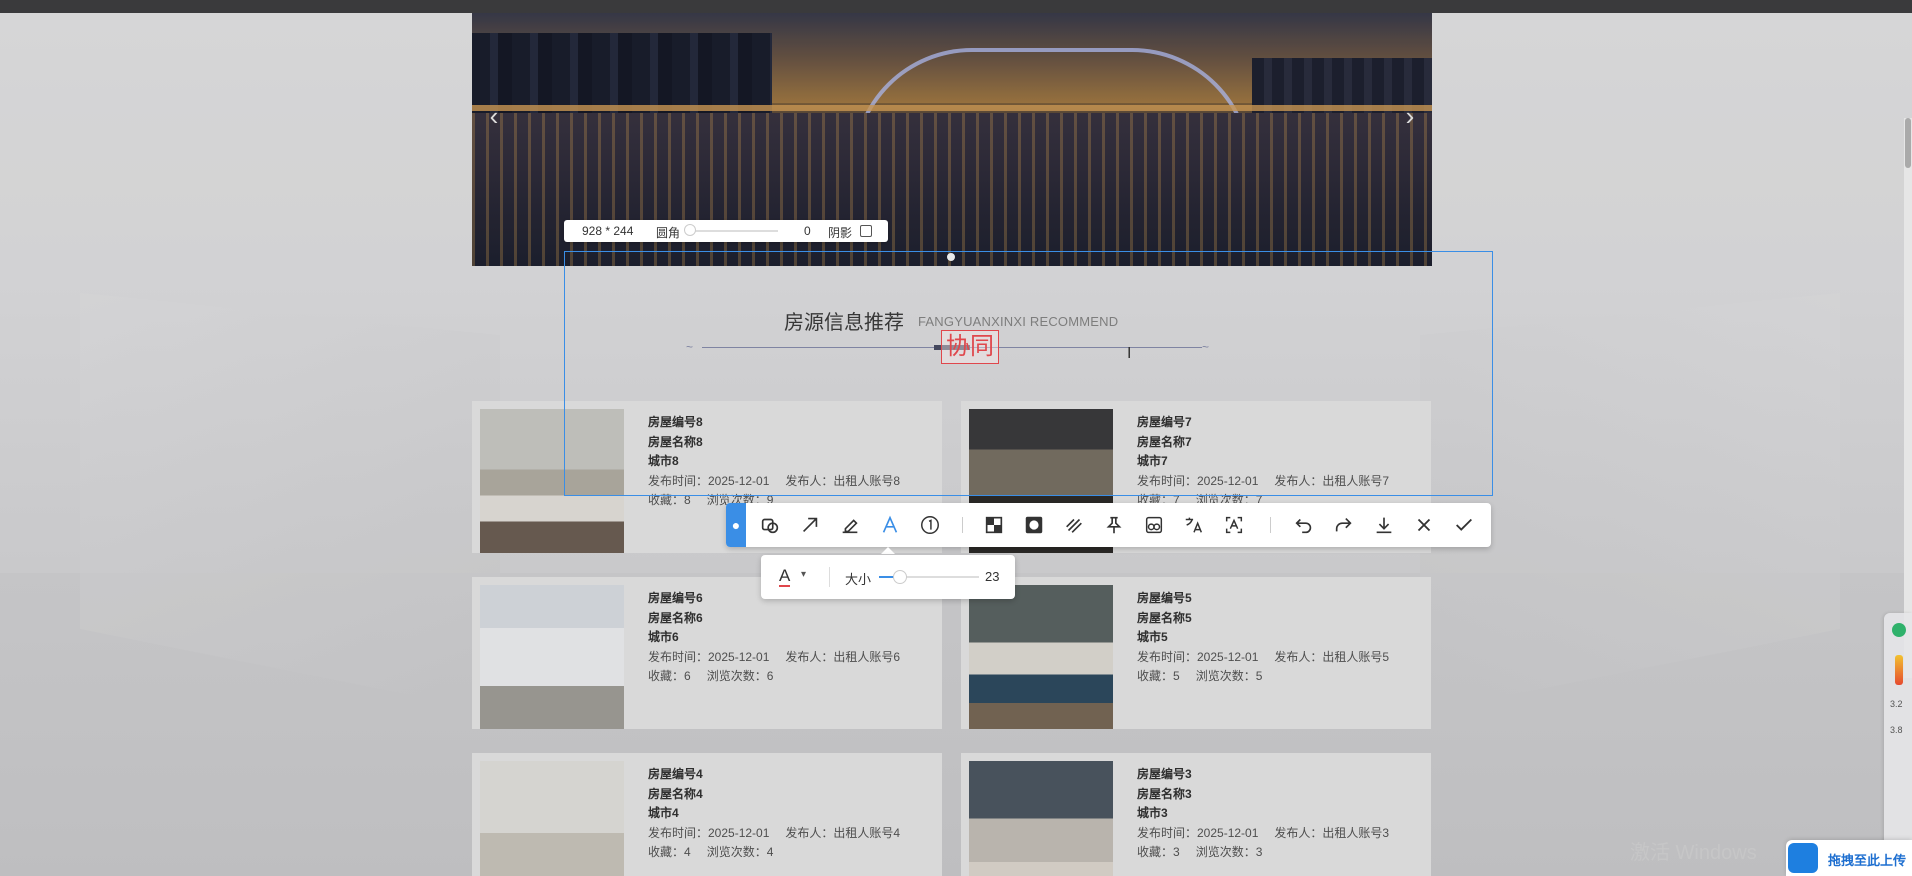 The height and width of the screenshot is (876, 1912). Describe the element at coordinates (1158, 676) in the screenshot. I see `listing-favorites: 收藏：5` at that location.